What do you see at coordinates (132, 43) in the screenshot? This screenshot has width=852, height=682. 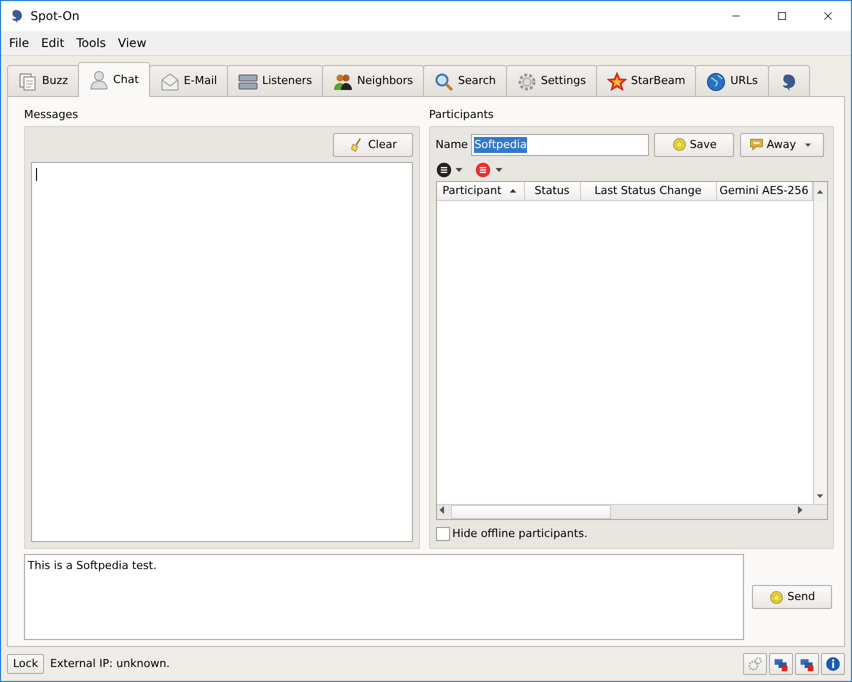 I see `menu-item: View` at bounding box center [132, 43].